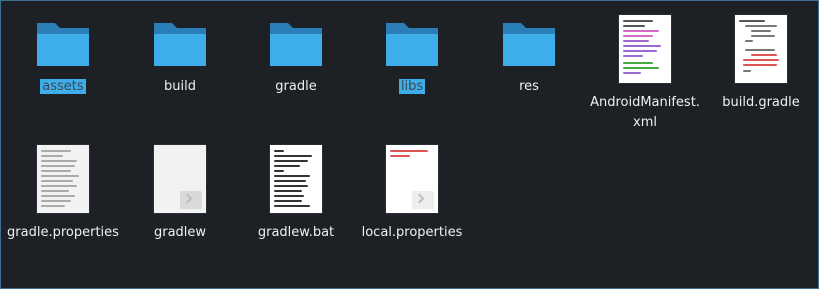 The image size is (819, 289). I want to click on item-label: assets, so click(63, 86).